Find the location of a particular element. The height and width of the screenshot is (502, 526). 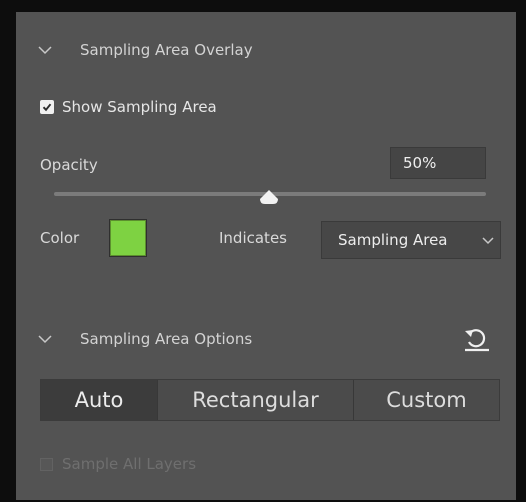

color-swatch is located at coordinates (128, 238).